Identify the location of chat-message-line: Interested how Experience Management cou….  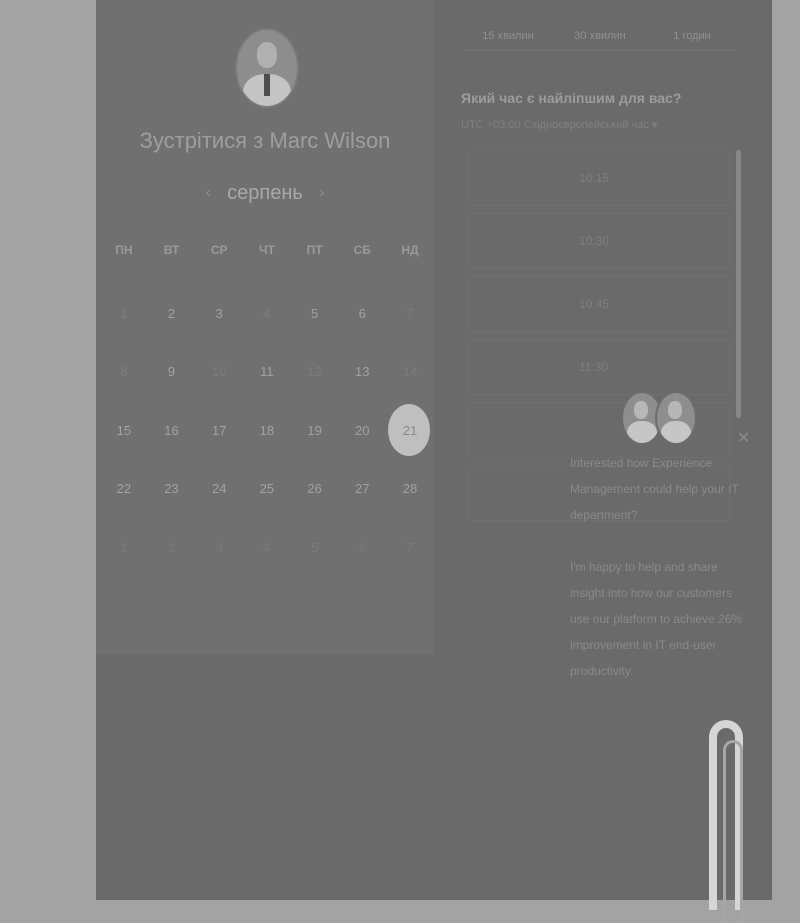
(654, 489).